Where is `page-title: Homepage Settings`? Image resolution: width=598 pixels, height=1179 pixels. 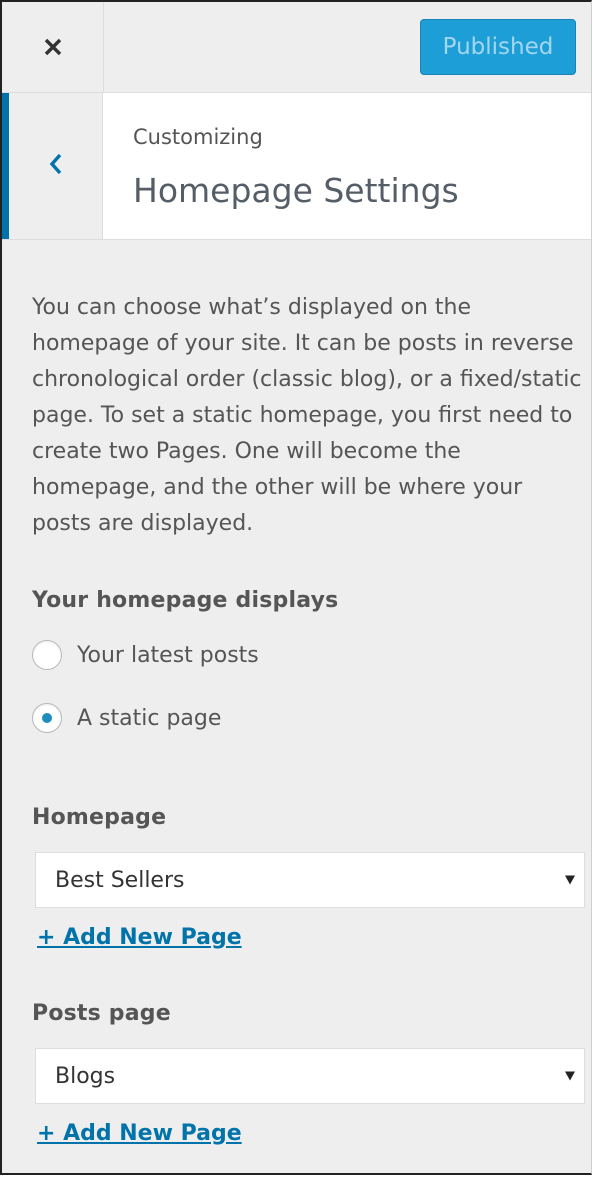
page-title: Homepage Settings is located at coordinates (296, 190).